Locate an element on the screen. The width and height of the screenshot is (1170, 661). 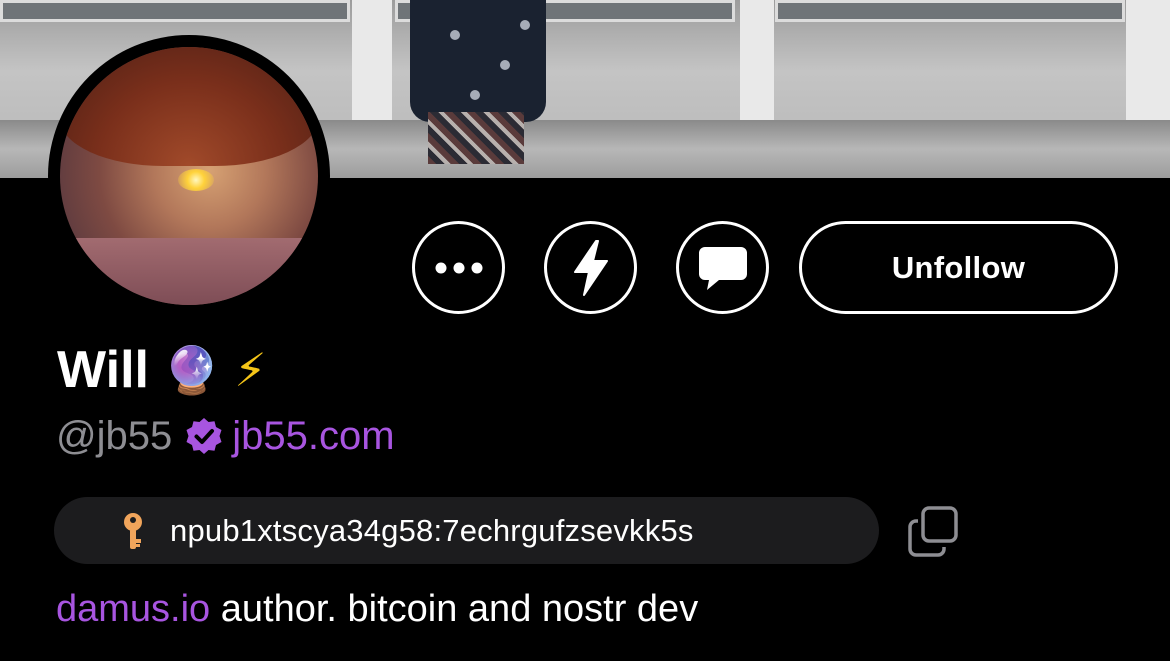
avatar-photo is located at coordinates (189, 176).